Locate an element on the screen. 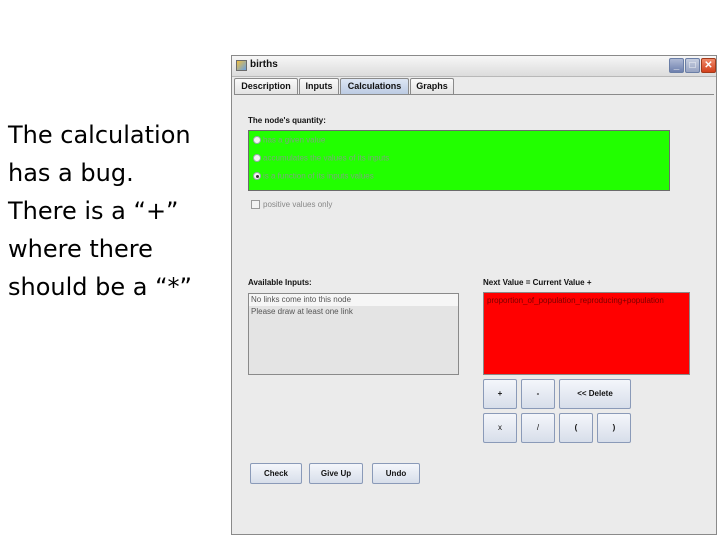 Image resolution: width=720 pixels, height=540 pixels. close-icon: ✕ is located at coordinates (708, 65).